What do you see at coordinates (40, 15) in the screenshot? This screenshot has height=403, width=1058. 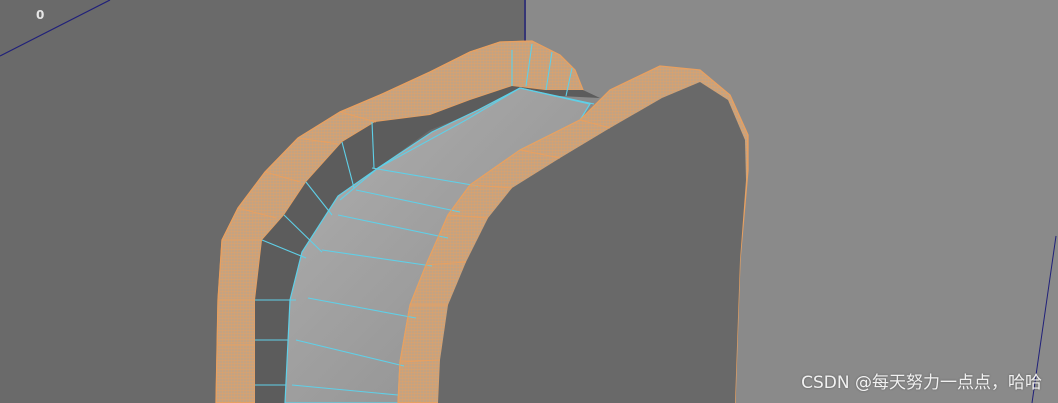 I see `viewport-hud-label: 0` at bounding box center [40, 15].